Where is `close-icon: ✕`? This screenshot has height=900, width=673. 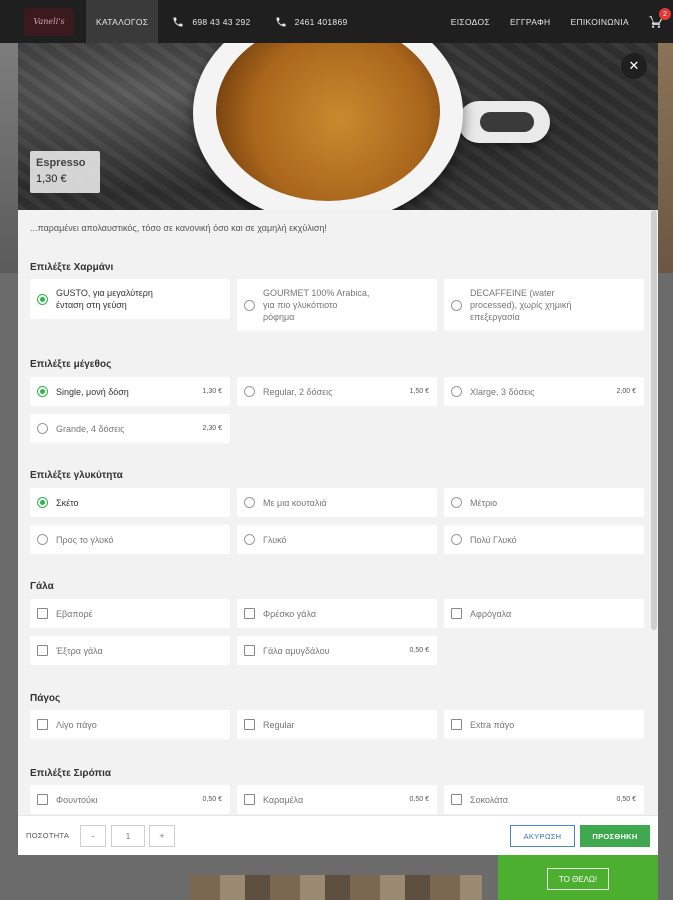 close-icon: ✕ is located at coordinates (634, 65).